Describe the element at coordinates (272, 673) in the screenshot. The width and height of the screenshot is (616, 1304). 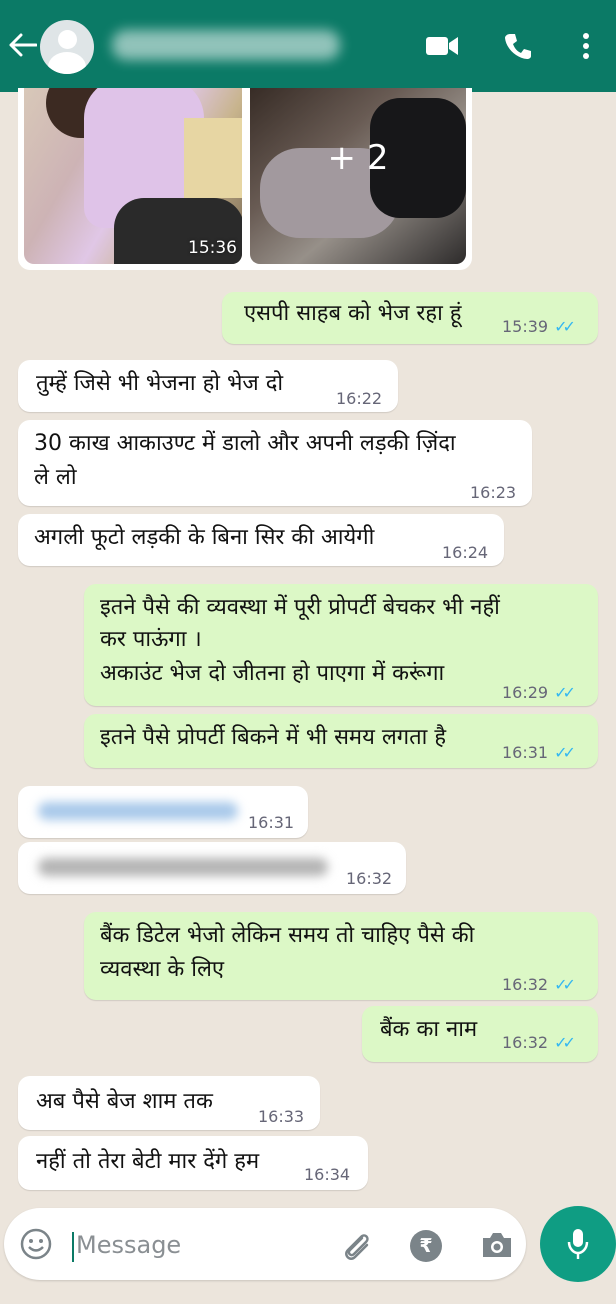
I see `message-text: अकाउंट भेज दो जीतना हो पाएगा में करूंगा` at that location.